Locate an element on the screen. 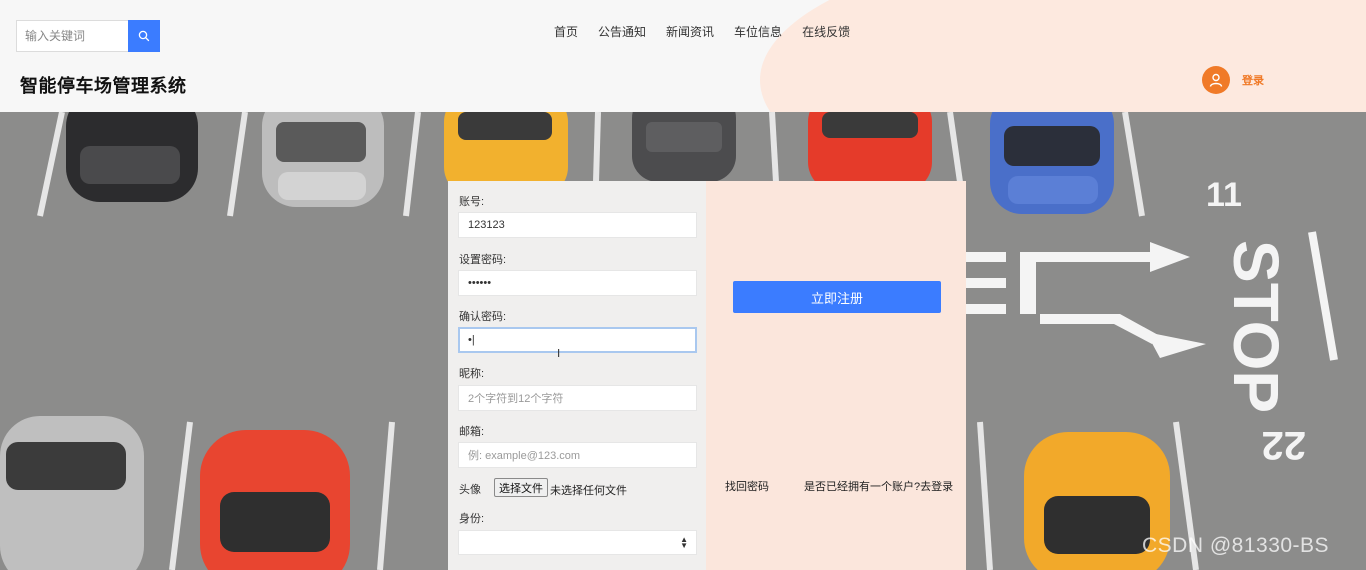 This screenshot has width=1366, height=570. nav-home: 首页 is located at coordinates (571, 32).